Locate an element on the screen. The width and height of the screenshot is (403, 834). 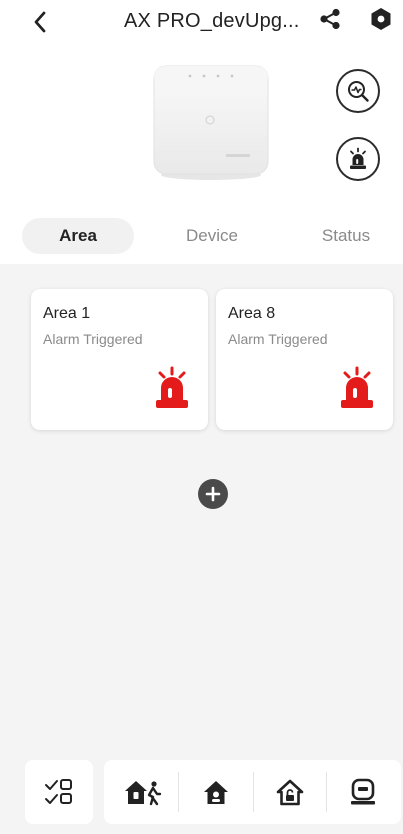
search-diagnosis-icon is located at coordinates (358, 91).